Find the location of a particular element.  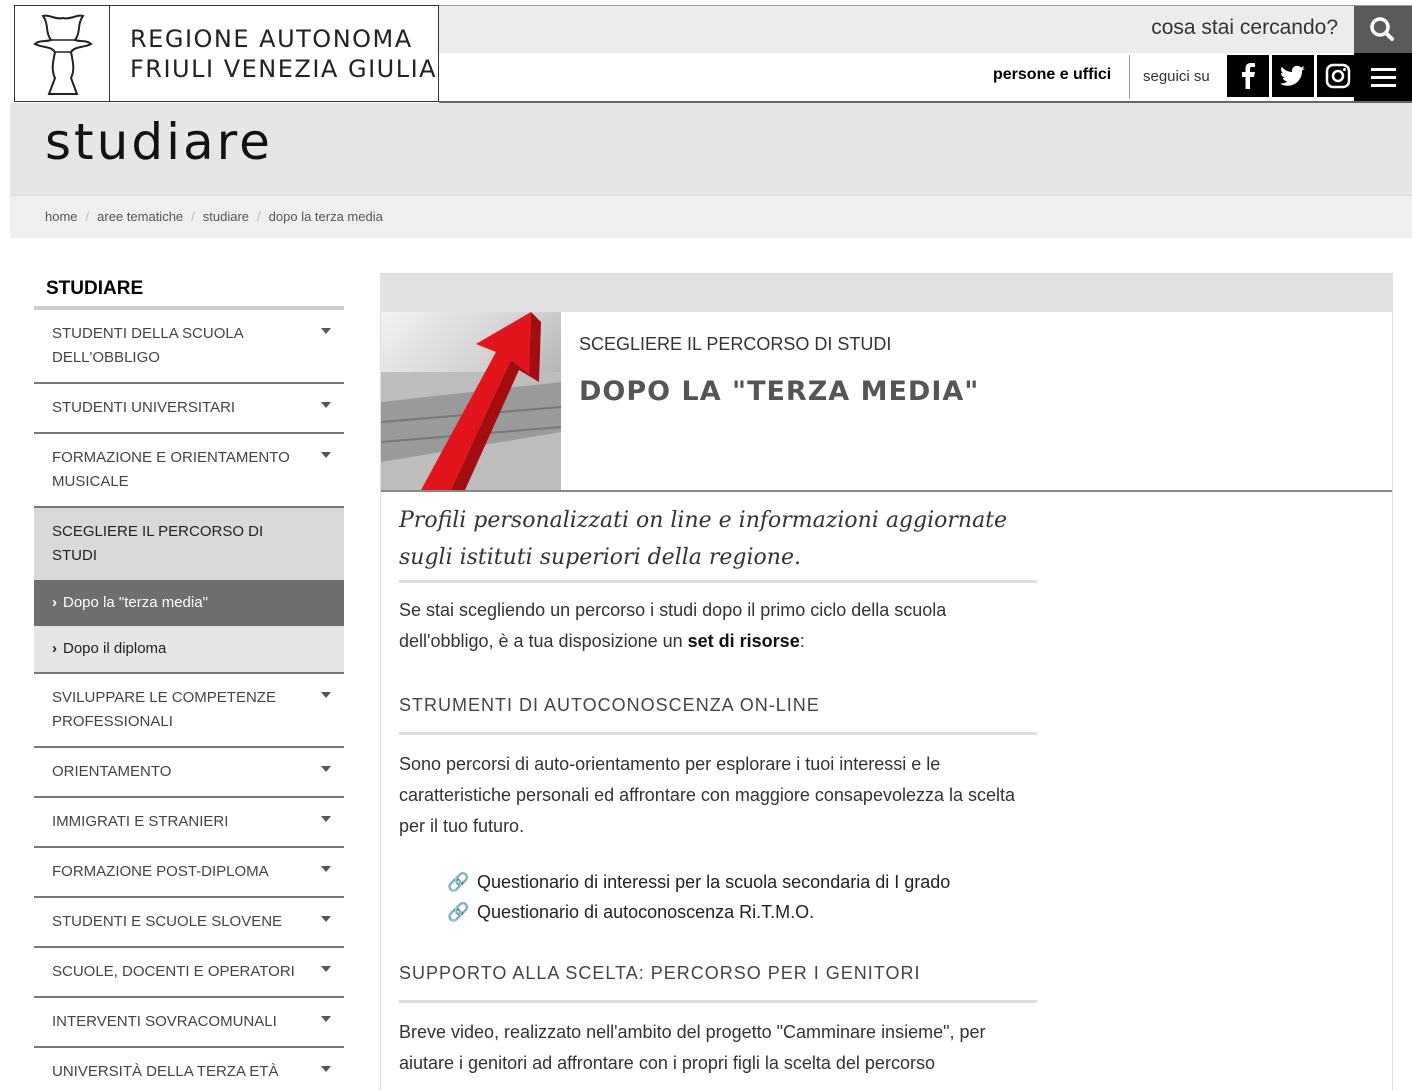

sidebar-title: STUDIARE is located at coordinates (189, 292).